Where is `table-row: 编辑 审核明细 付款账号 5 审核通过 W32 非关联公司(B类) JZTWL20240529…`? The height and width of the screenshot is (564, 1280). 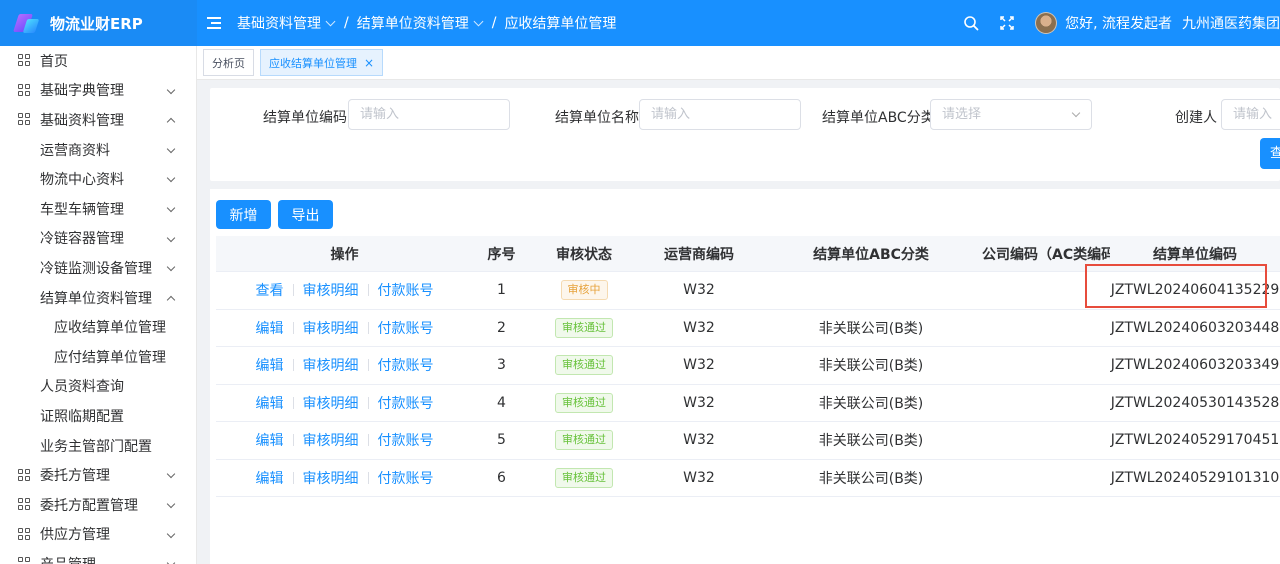
table-row: 编辑 审核明细 付款账号 5 审核通过 W32 非关联公司(B类) JZTWL20240529… is located at coordinates (748, 441).